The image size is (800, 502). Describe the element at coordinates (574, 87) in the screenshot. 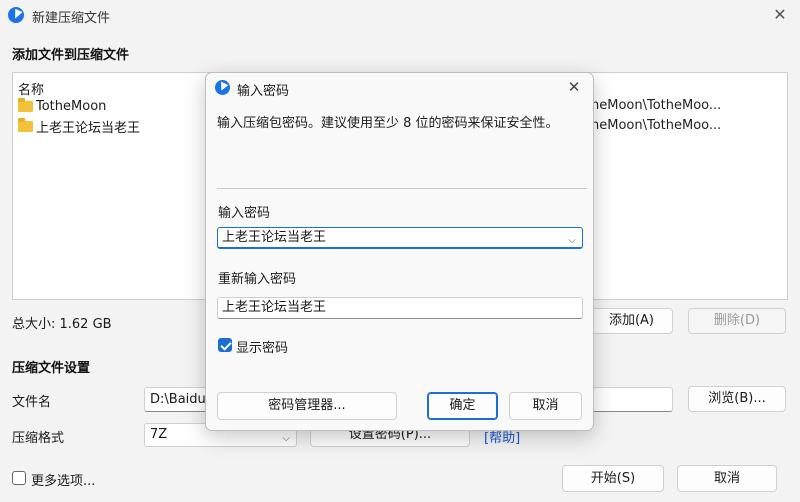

I see `dialog-close-icon: ✕` at that location.